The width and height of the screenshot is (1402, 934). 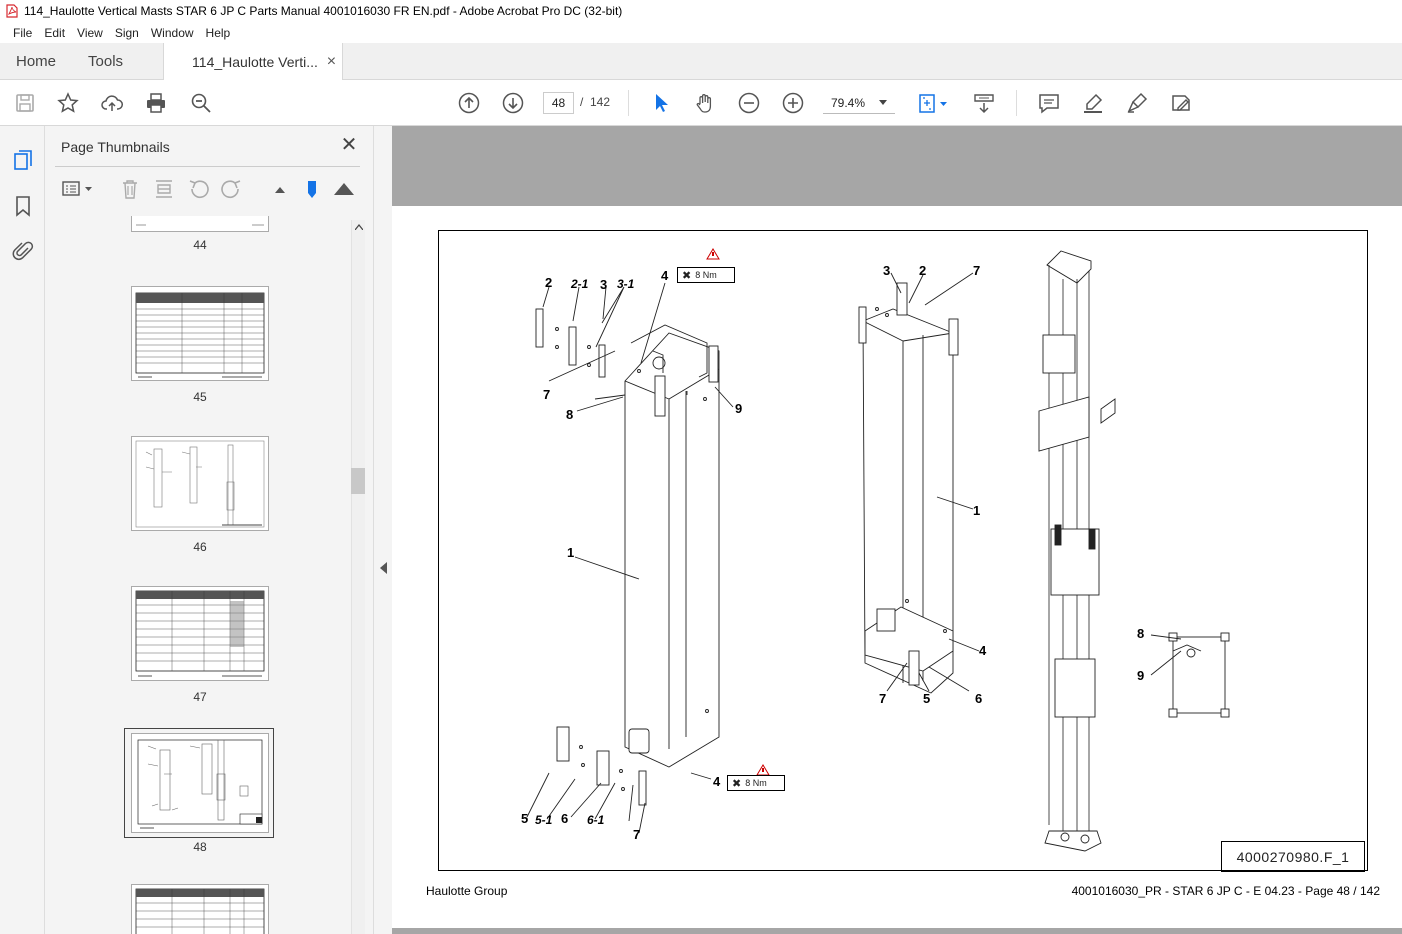 What do you see at coordinates (112, 103) in the screenshot?
I see `upload-cloud-icon` at bounding box center [112, 103].